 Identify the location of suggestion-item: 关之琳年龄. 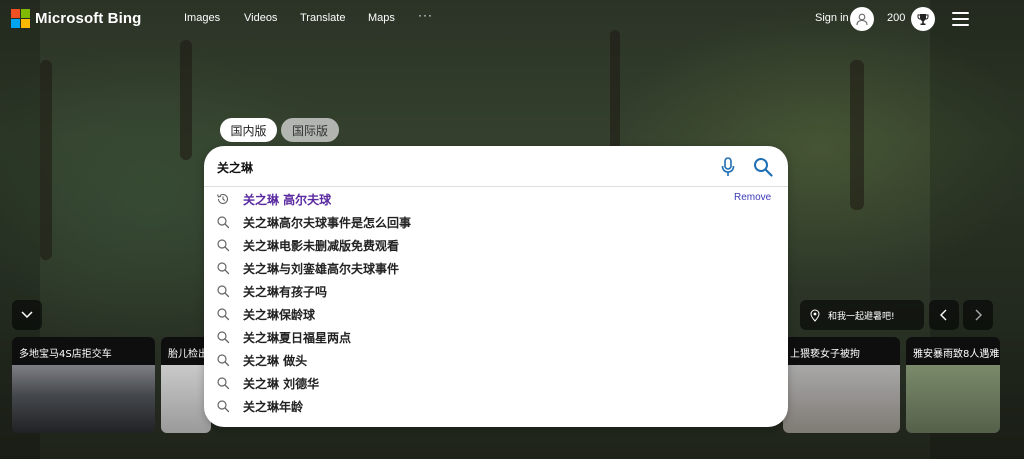
(496, 405).